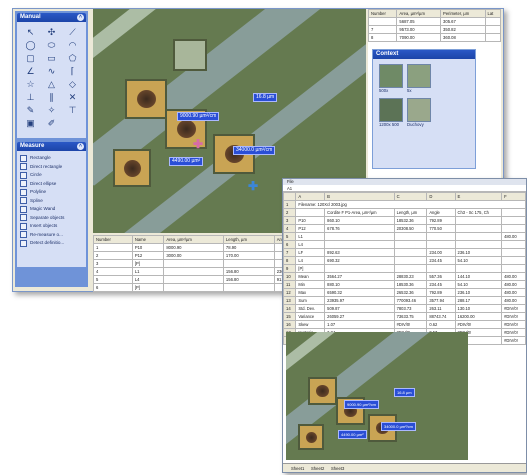 The image size is (527, 475). What do you see at coordinates (424, 54) in the screenshot?
I see `context-panel-header: Context` at bounding box center [424, 54].